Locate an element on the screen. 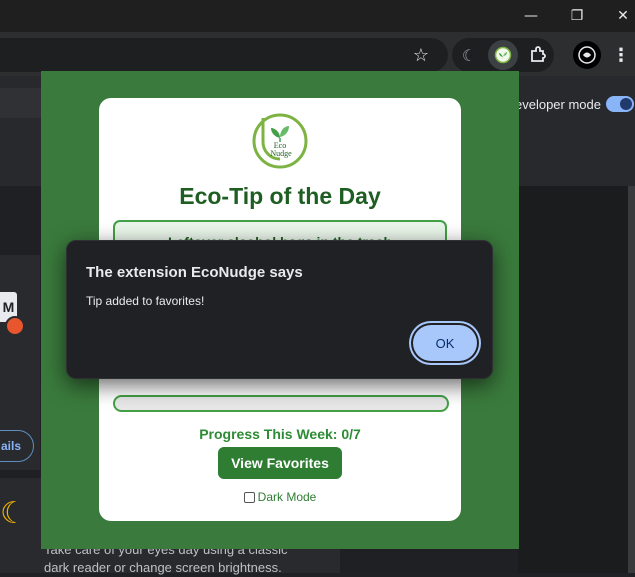 This screenshot has height=577, width=635. profile-icon is located at coordinates (587, 55).